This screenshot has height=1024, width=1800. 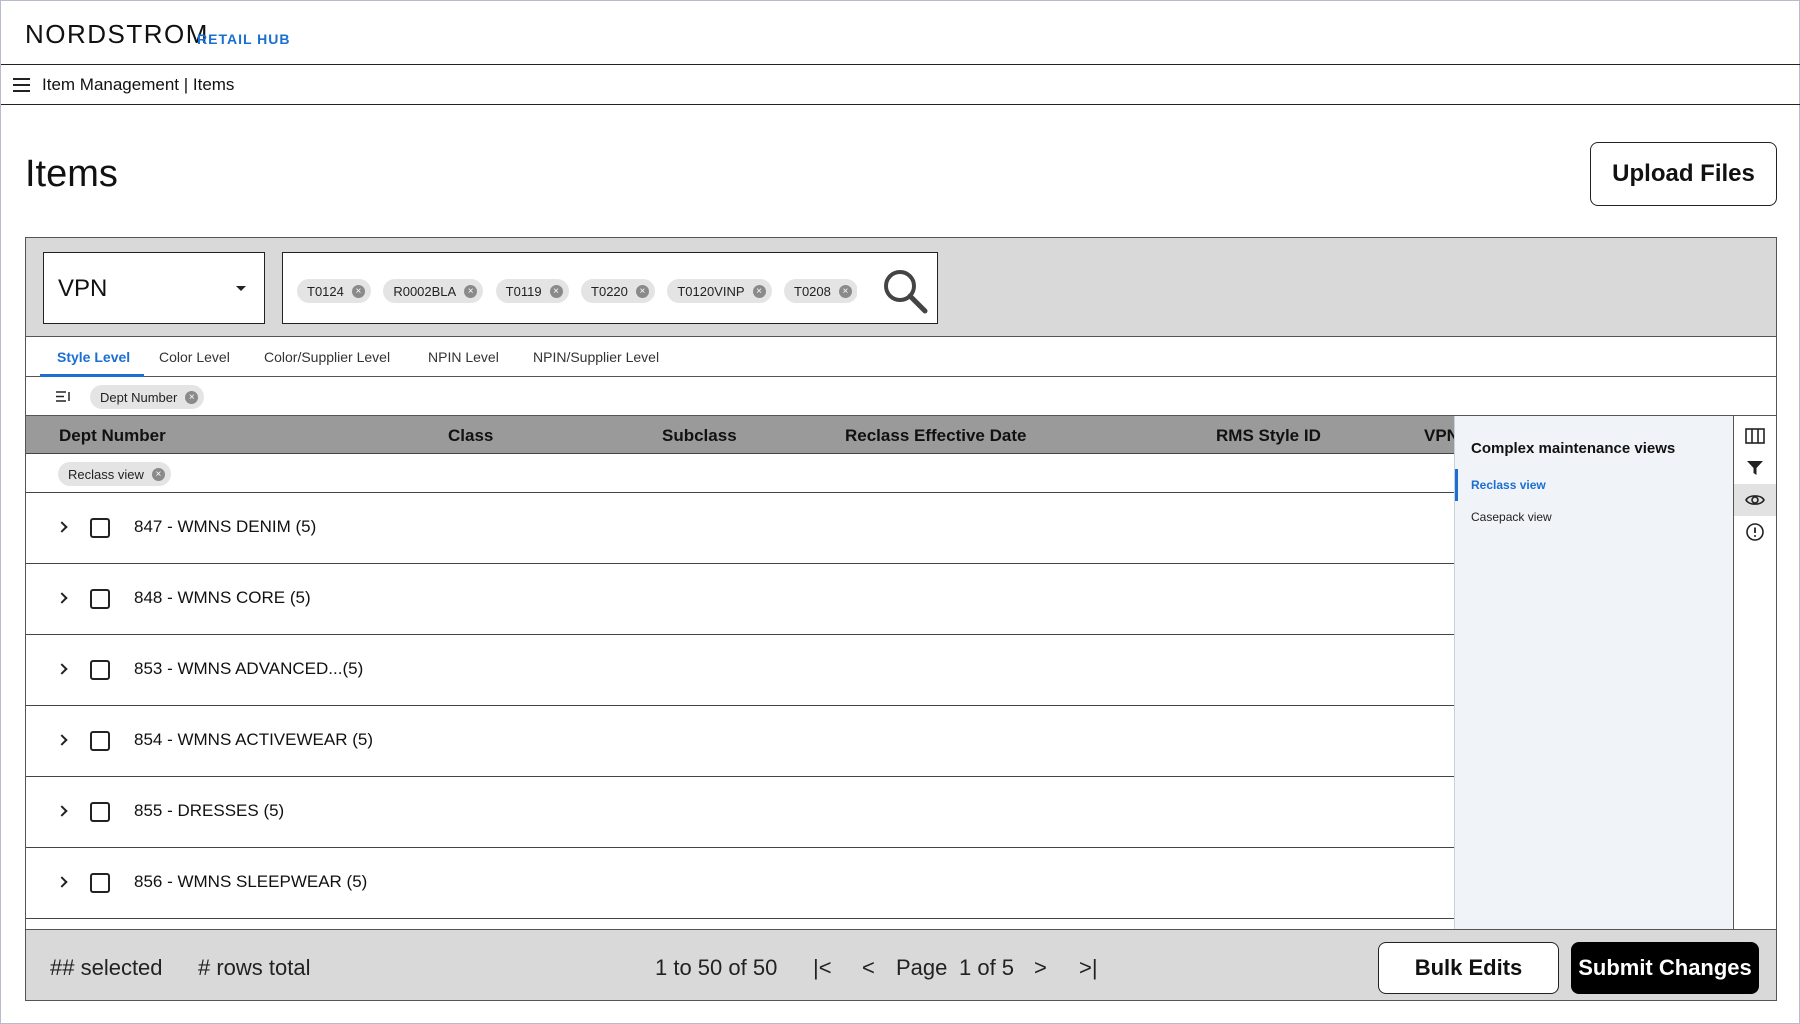 I want to click on group-by-row: Dept Number ×, so click(x=901, y=396).